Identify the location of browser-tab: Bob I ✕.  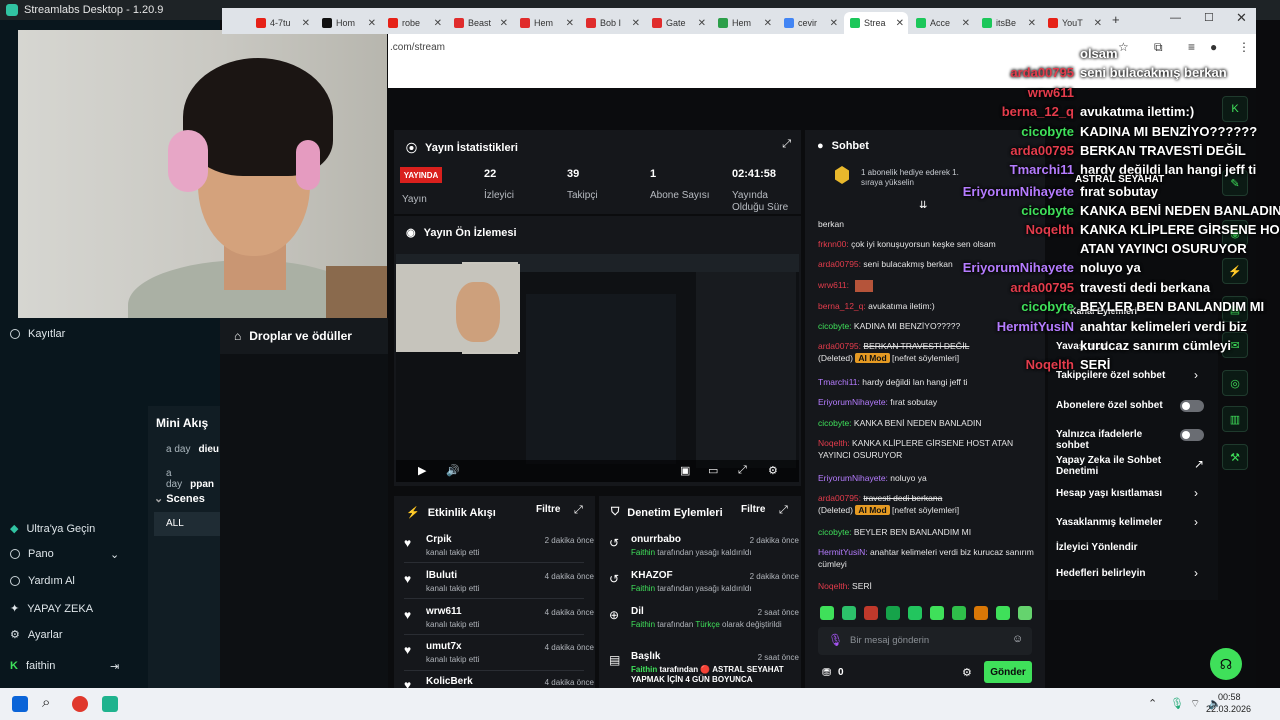
(612, 23).